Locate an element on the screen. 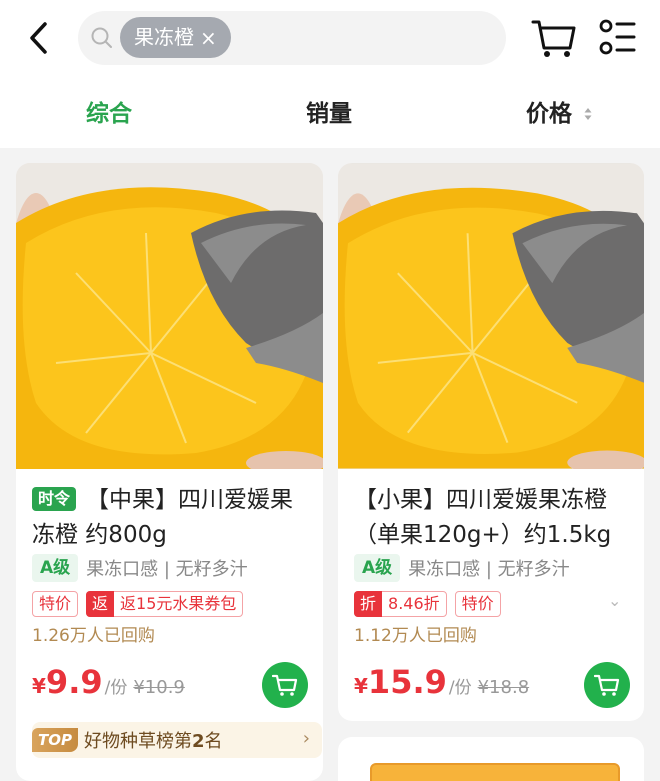 The image size is (660, 781). repurchase-count: 1.26万人已回购 is located at coordinates (93, 636).